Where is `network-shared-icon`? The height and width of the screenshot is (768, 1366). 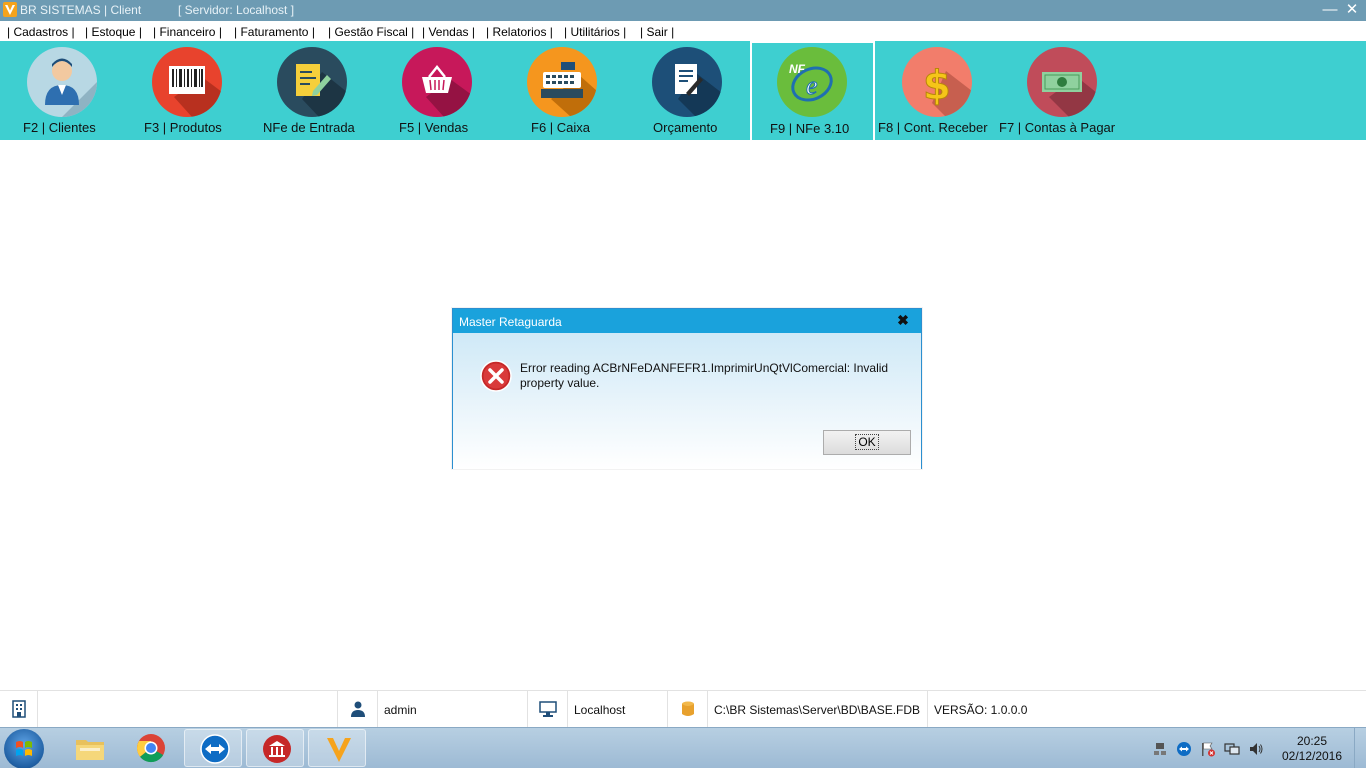
network-shared-icon is located at coordinates (1160, 749).